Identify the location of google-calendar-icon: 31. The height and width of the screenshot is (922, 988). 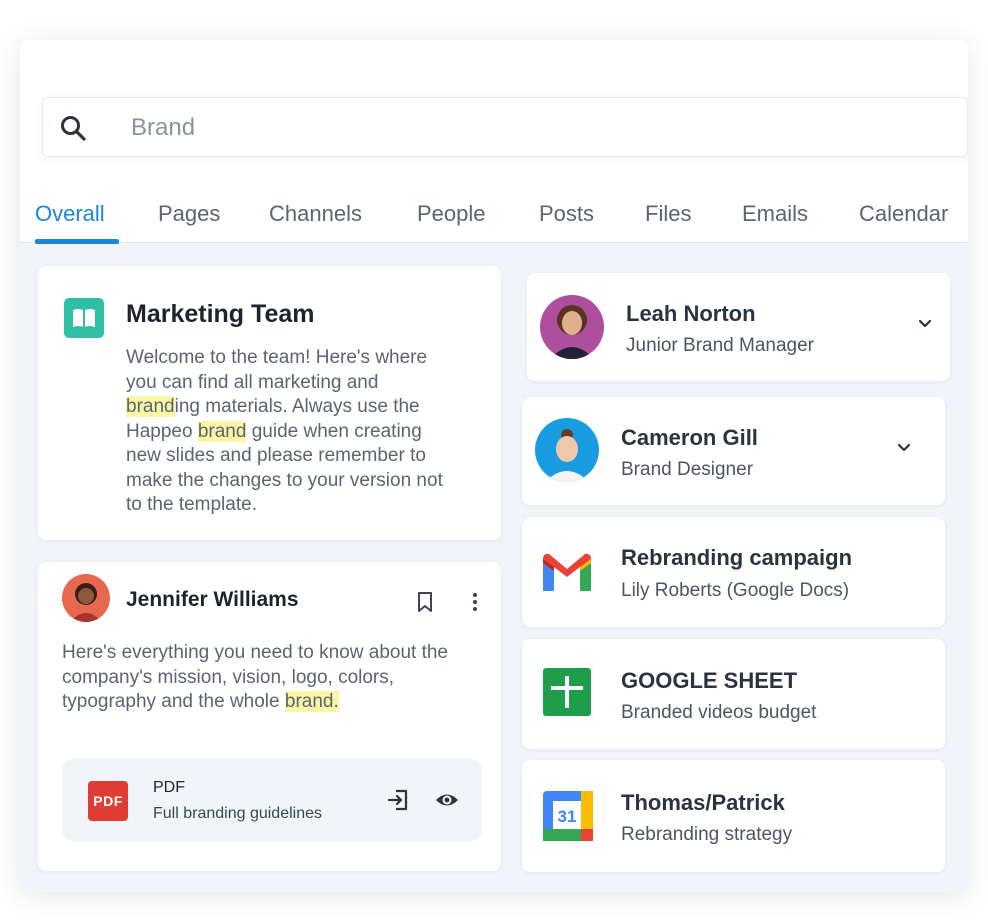
(568, 816).